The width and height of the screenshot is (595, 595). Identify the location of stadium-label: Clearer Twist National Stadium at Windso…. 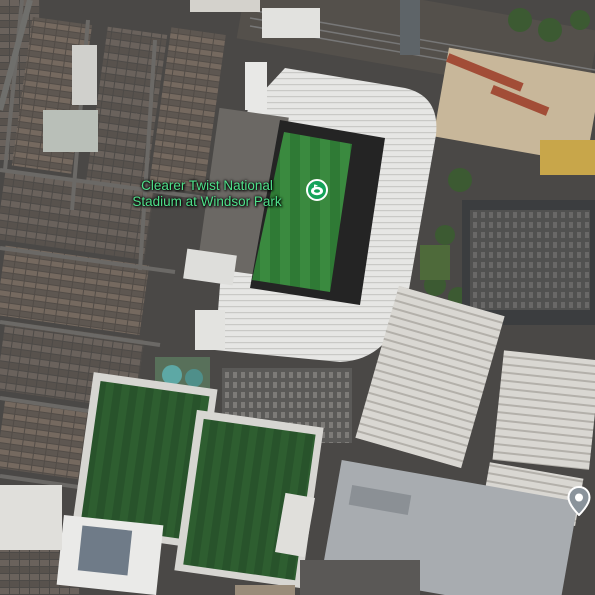
(207, 194).